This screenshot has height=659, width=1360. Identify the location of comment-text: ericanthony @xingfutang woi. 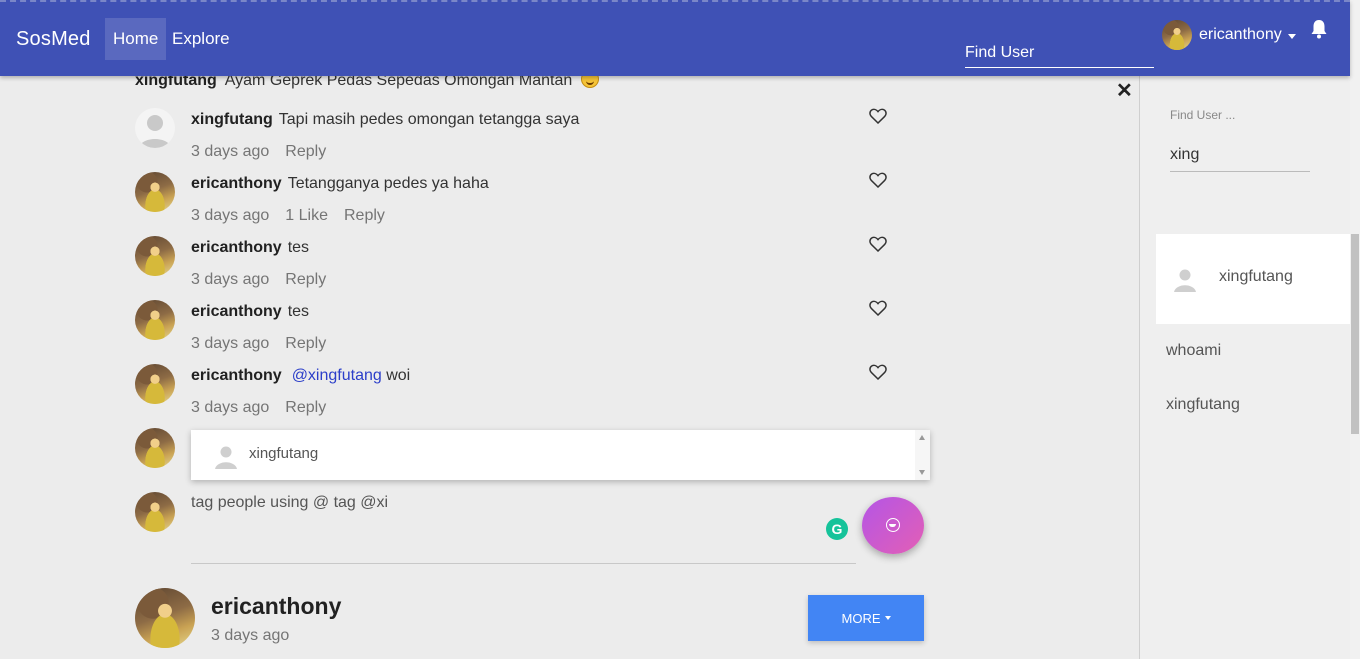
(301, 375).